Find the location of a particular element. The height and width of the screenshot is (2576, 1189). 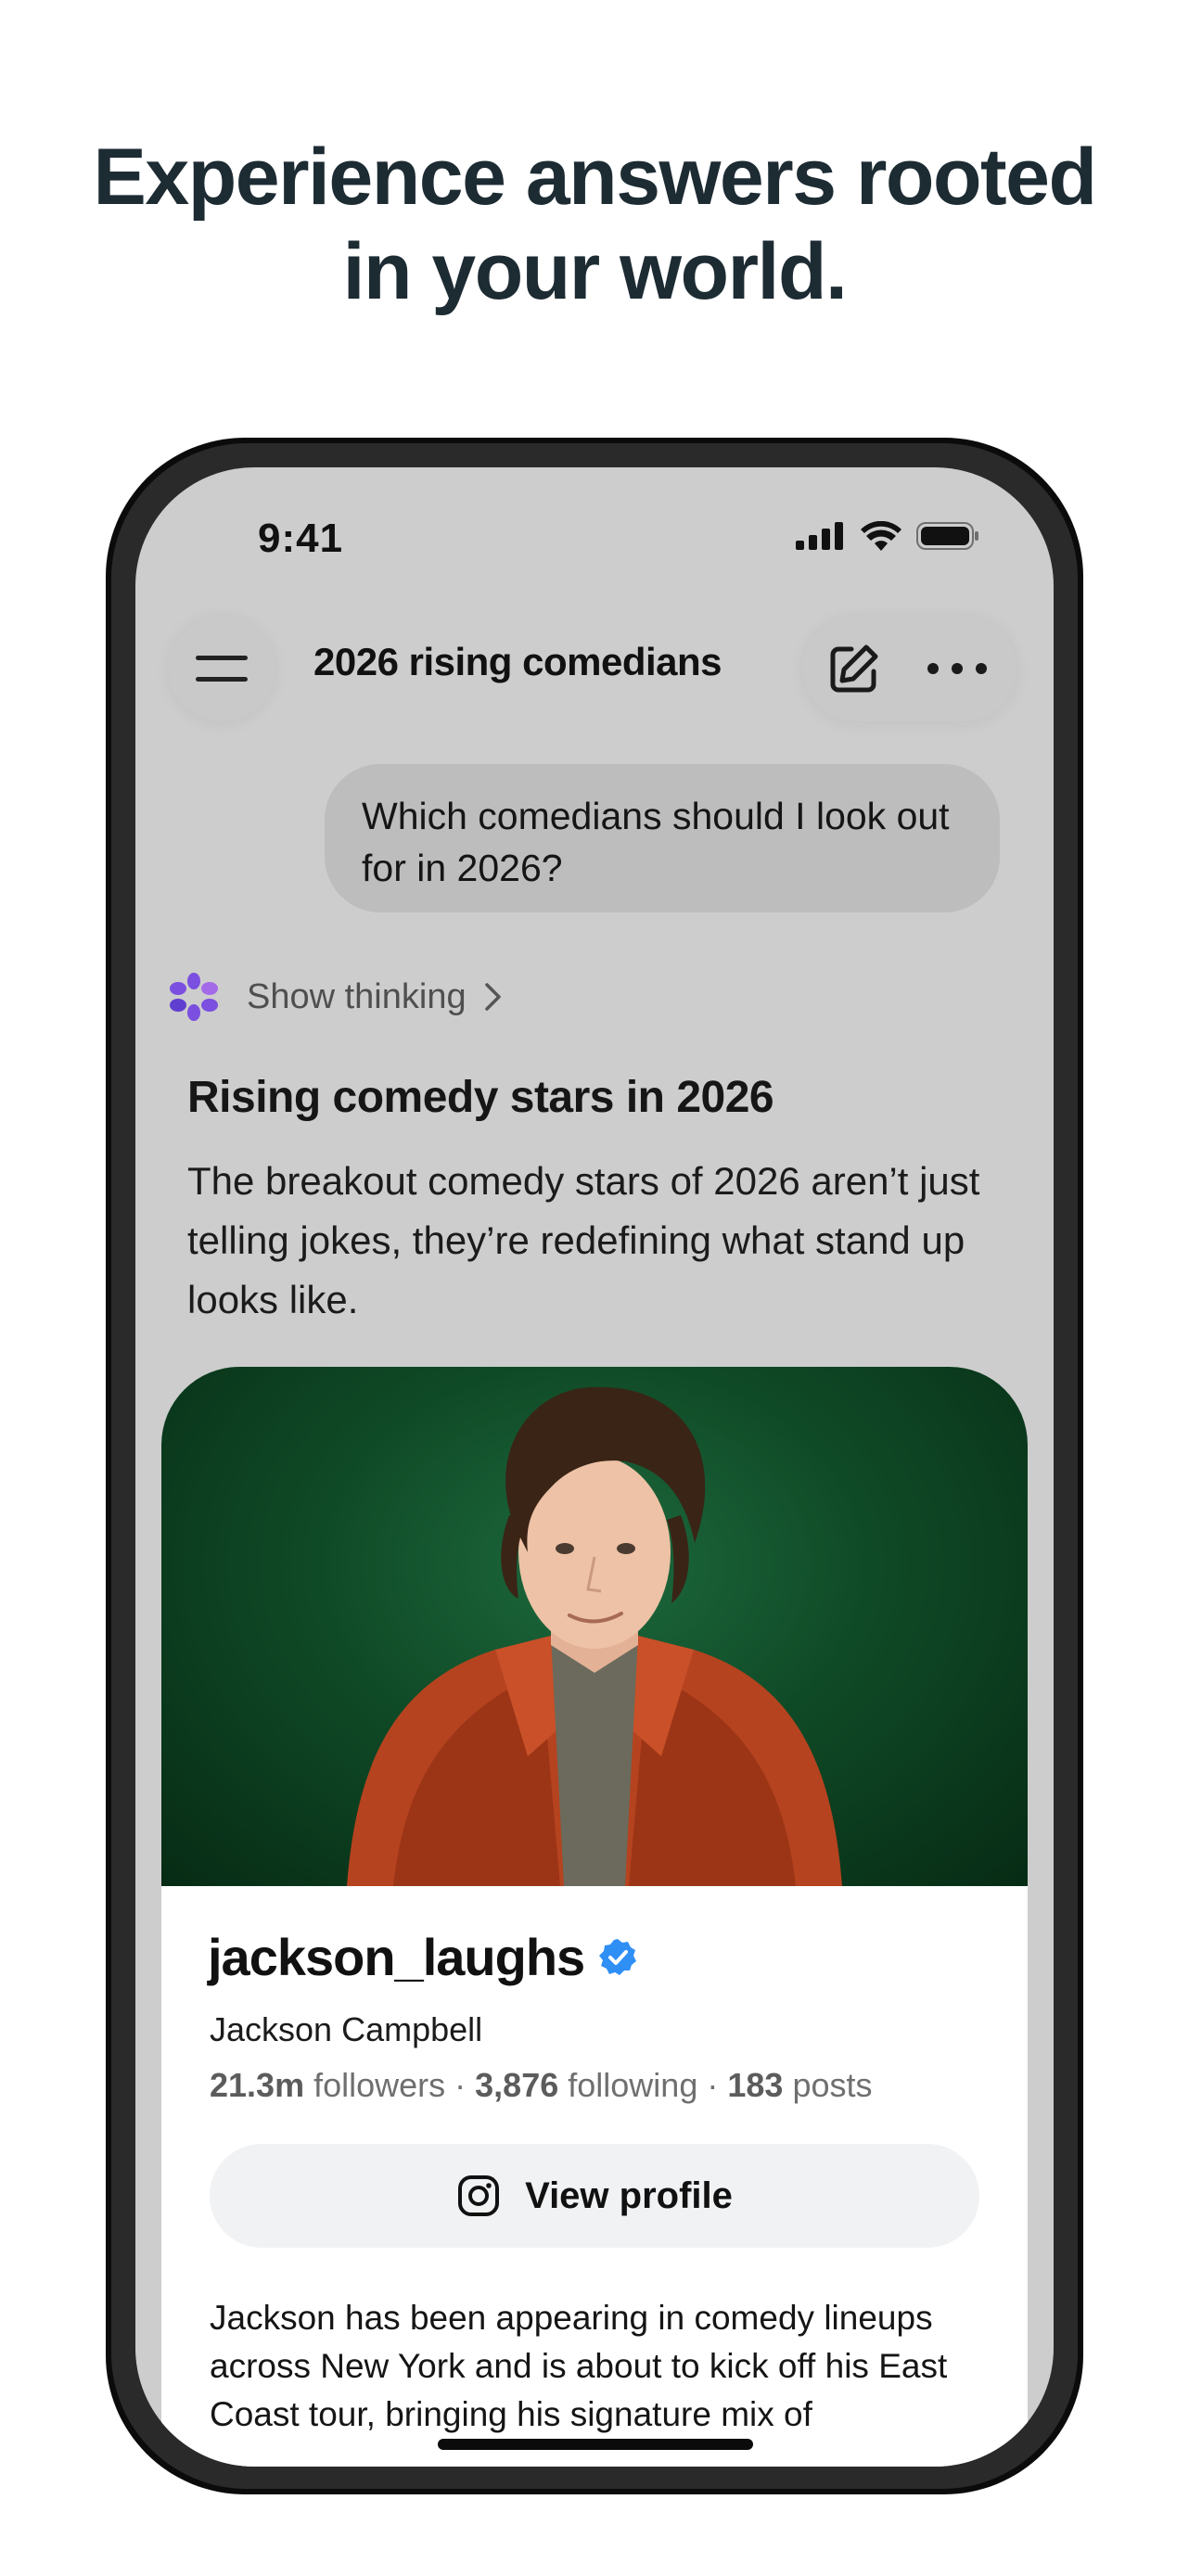

action-pill is located at coordinates (909, 669).